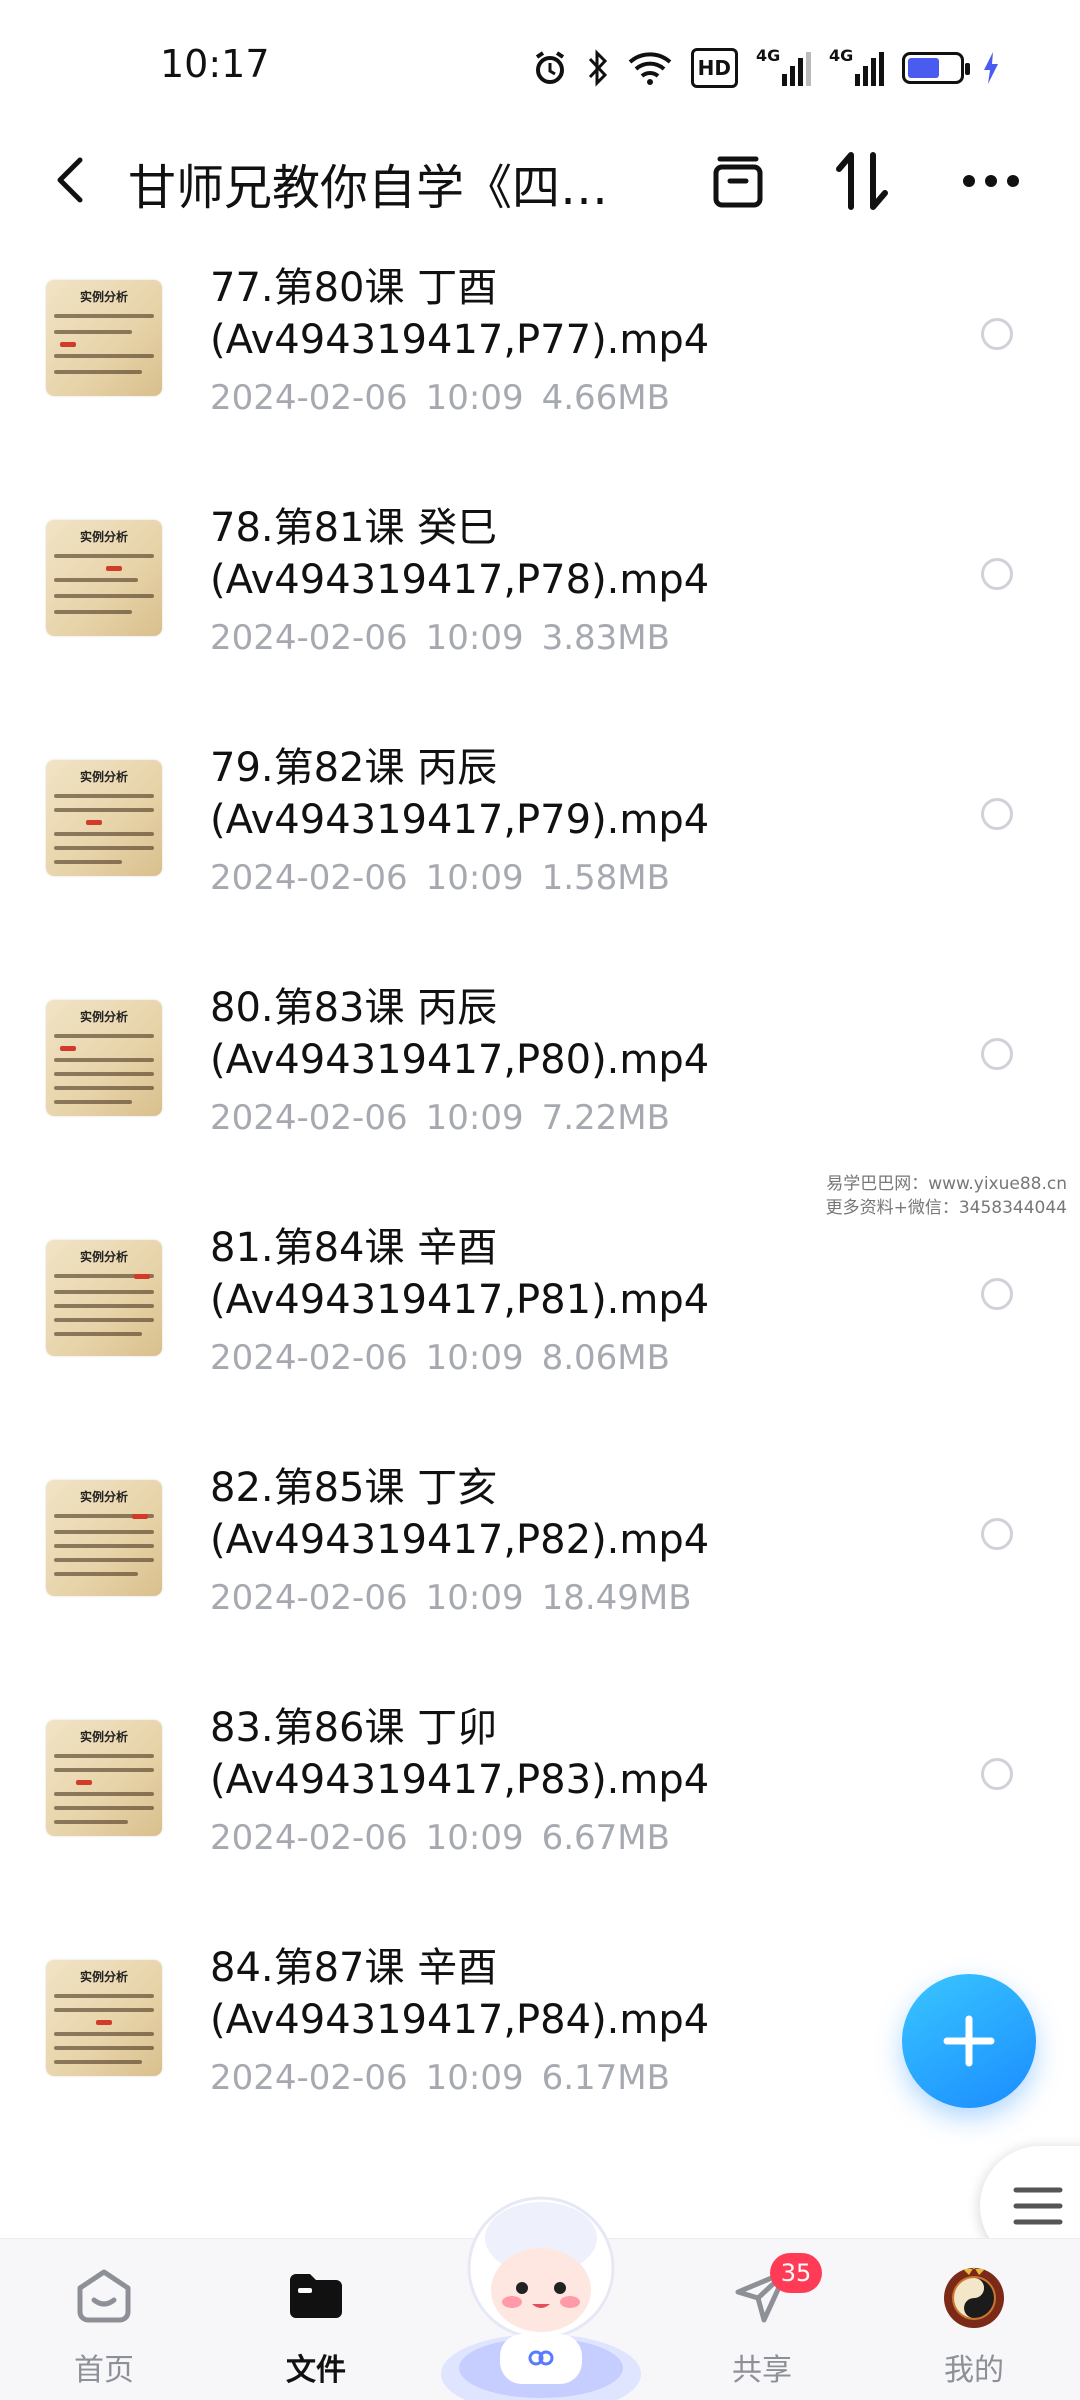  Describe the element at coordinates (451, 1598) in the screenshot. I see `file-meta: 2024-02-06 10:09 18.49MB` at that location.